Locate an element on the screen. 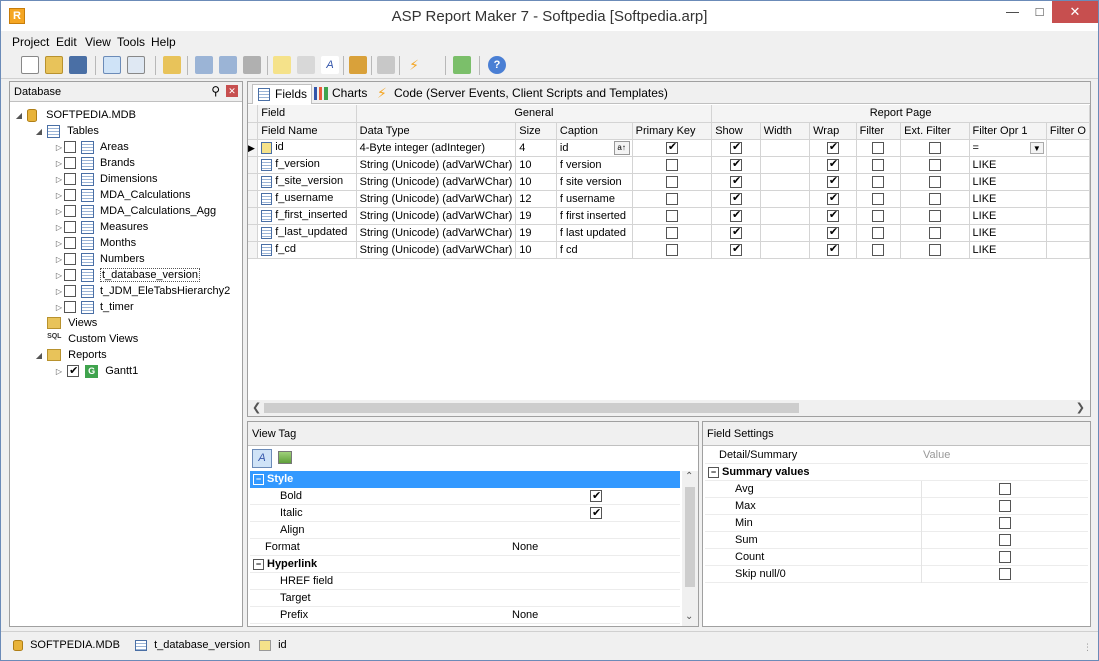  cell-caption: id a↑ is located at coordinates (594, 148).